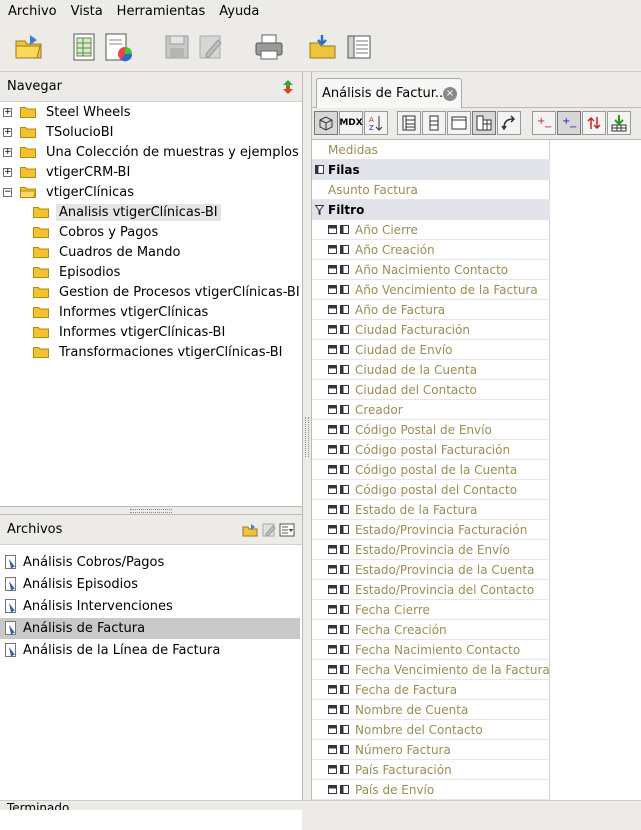  What do you see at coordinates (68, 172) in the screenshot?
I see `tree-node-vtigercrm-bi: + vtigerCRM-BI` at bounding box center [68, 172].